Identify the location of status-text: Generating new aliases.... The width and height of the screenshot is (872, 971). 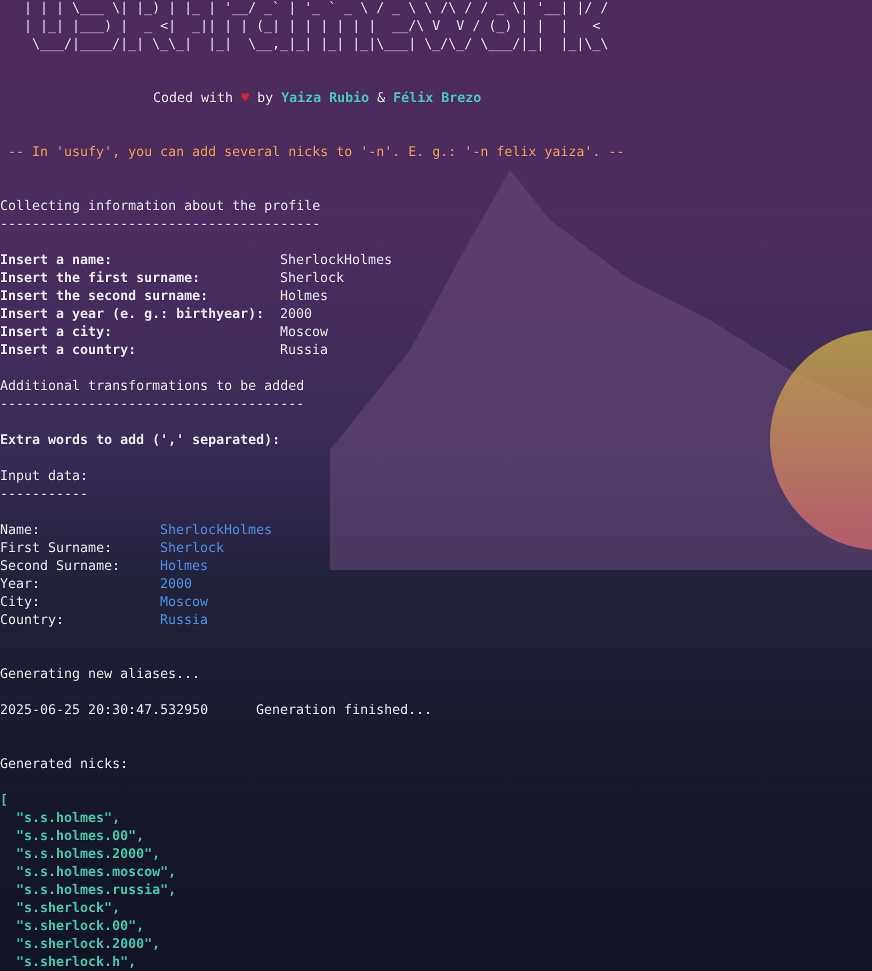
(100, 675).